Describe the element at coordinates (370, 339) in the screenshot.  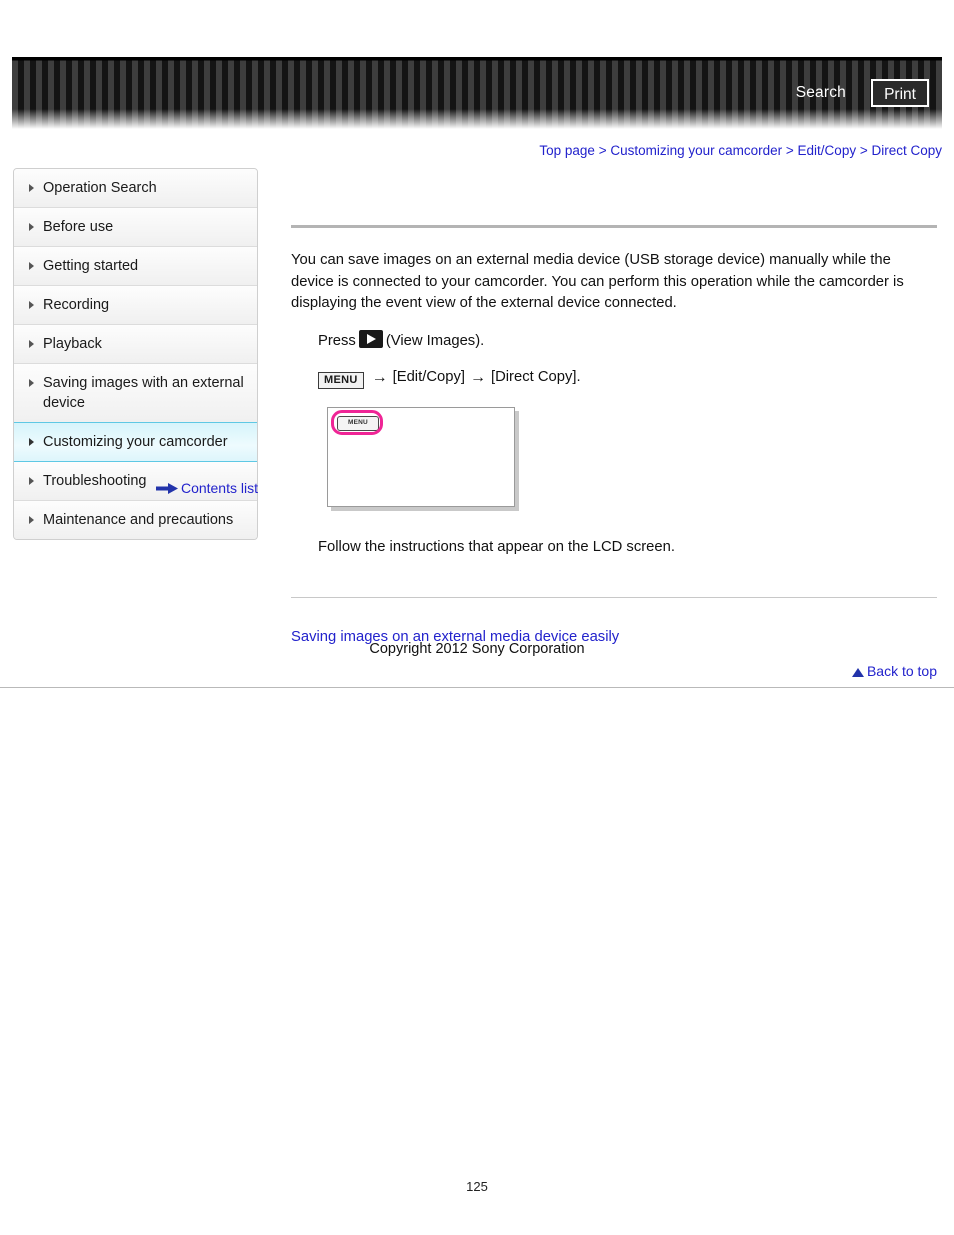
I see `view-images-icon` at that location.